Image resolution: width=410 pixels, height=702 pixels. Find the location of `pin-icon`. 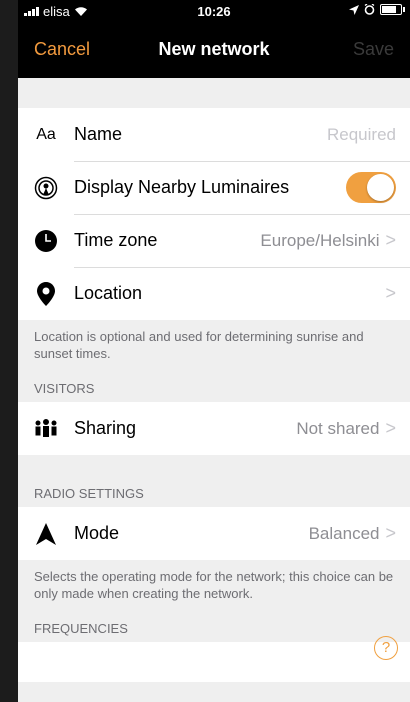

pin-icon is located at coordinates (46, 293).